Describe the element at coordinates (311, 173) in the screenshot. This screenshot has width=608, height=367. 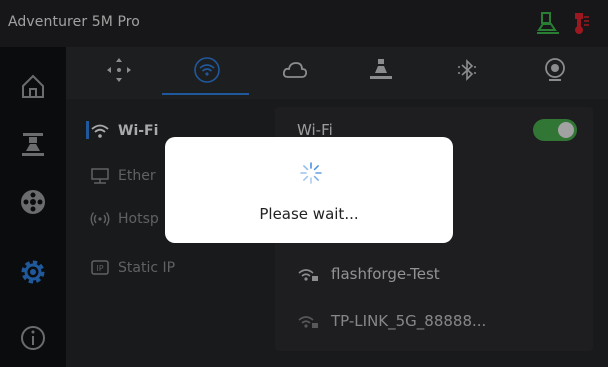
I see `loading-spinner-icon` at that location.